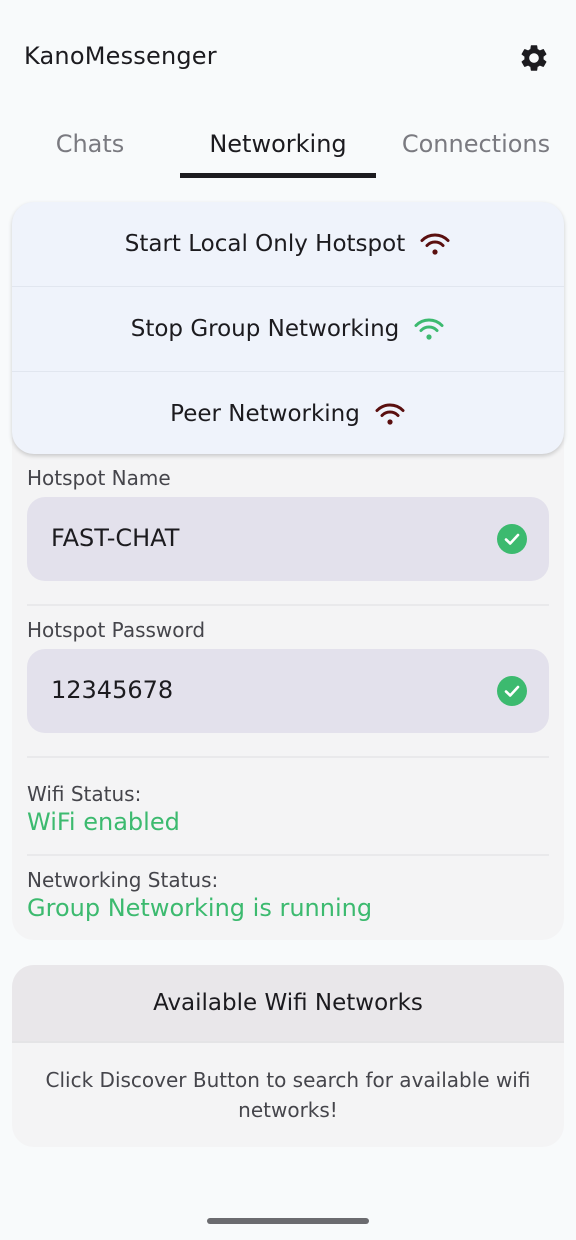  I want to click on app-title: KanoMessenger, so click(120, 56).